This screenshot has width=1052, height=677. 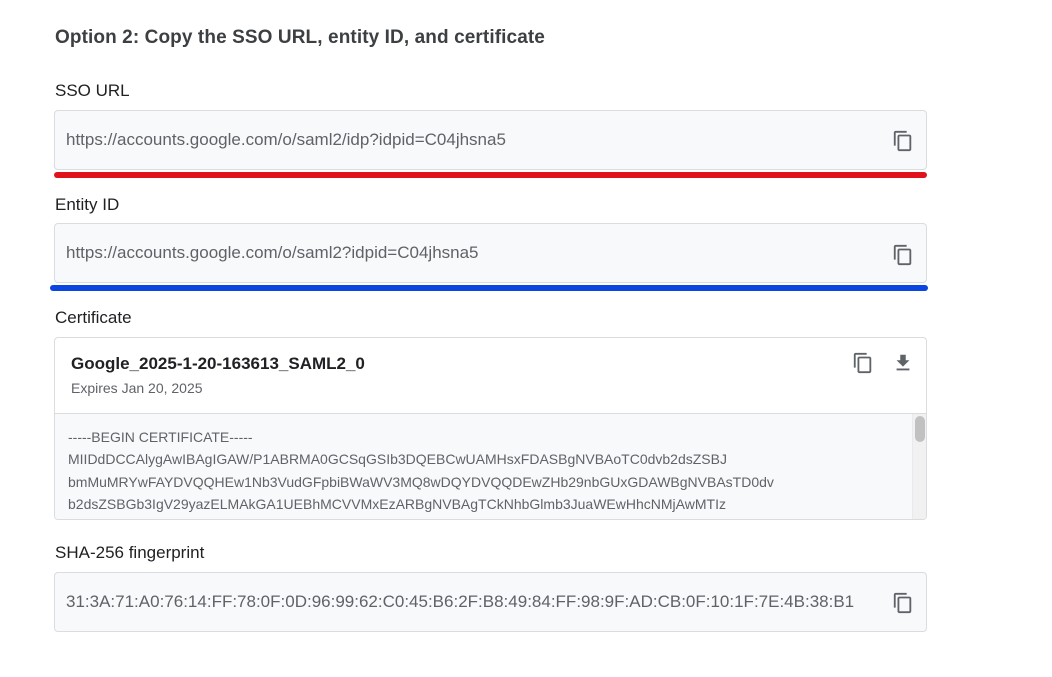 I want to click on entity-id-label: Entity ID, so click(x=87, y=204).